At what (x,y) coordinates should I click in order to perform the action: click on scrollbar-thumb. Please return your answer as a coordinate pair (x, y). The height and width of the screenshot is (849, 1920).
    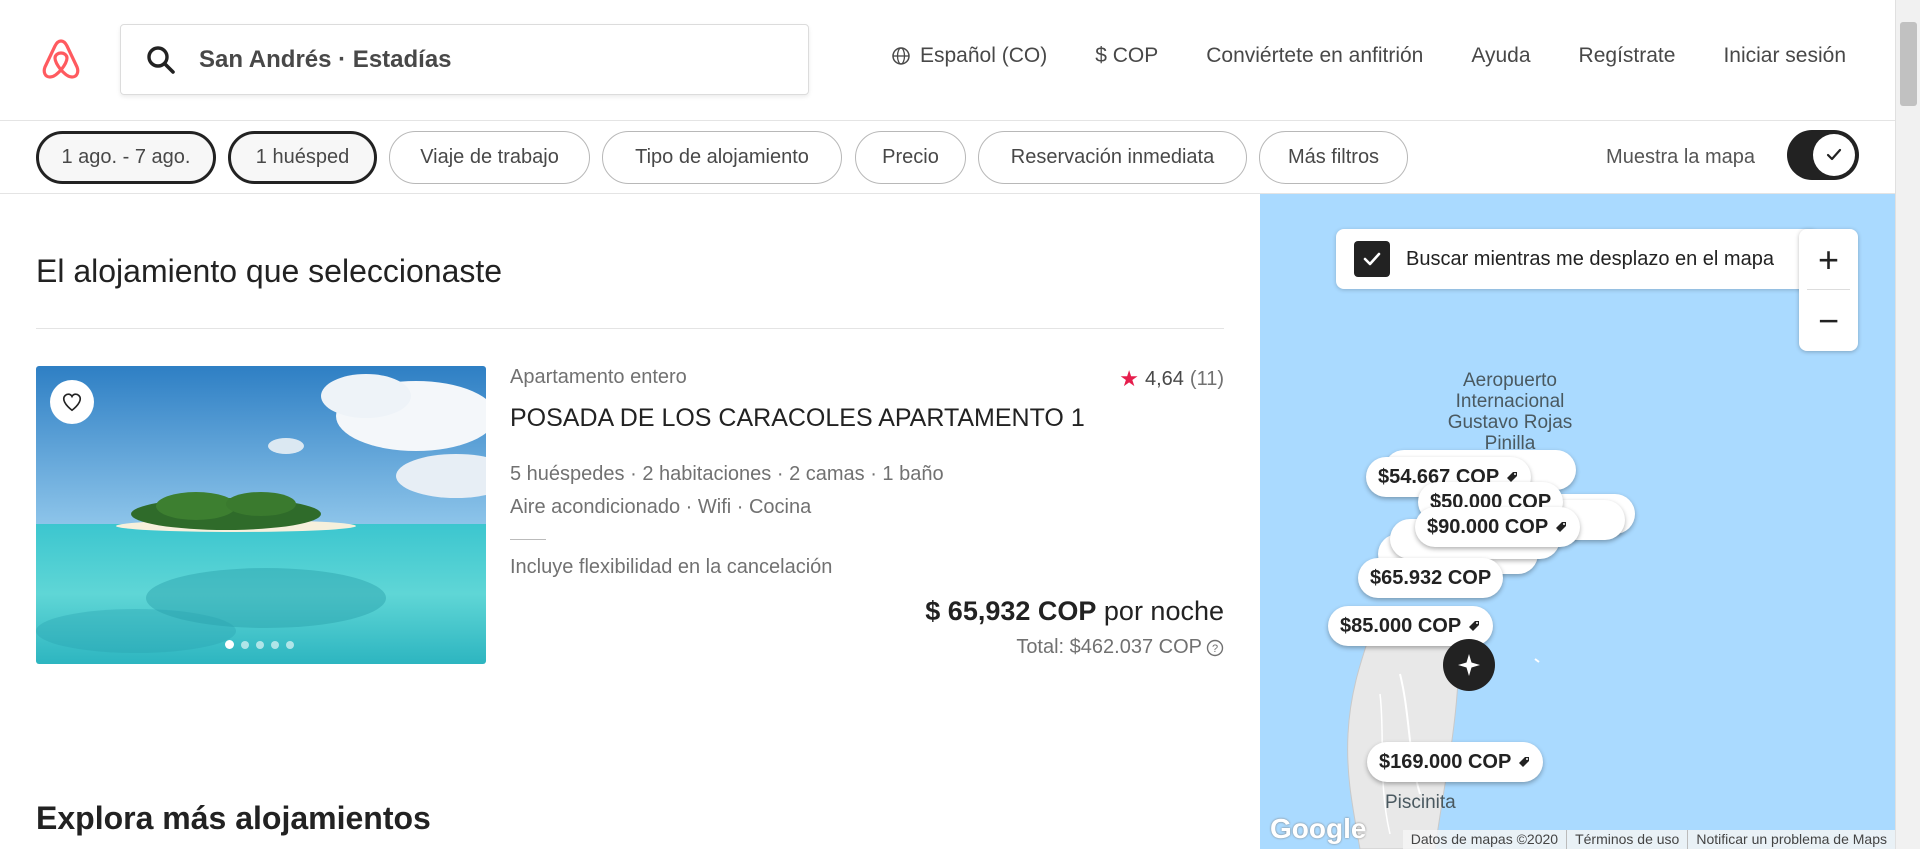
    Looking at the image, I should click on (1908, 64).